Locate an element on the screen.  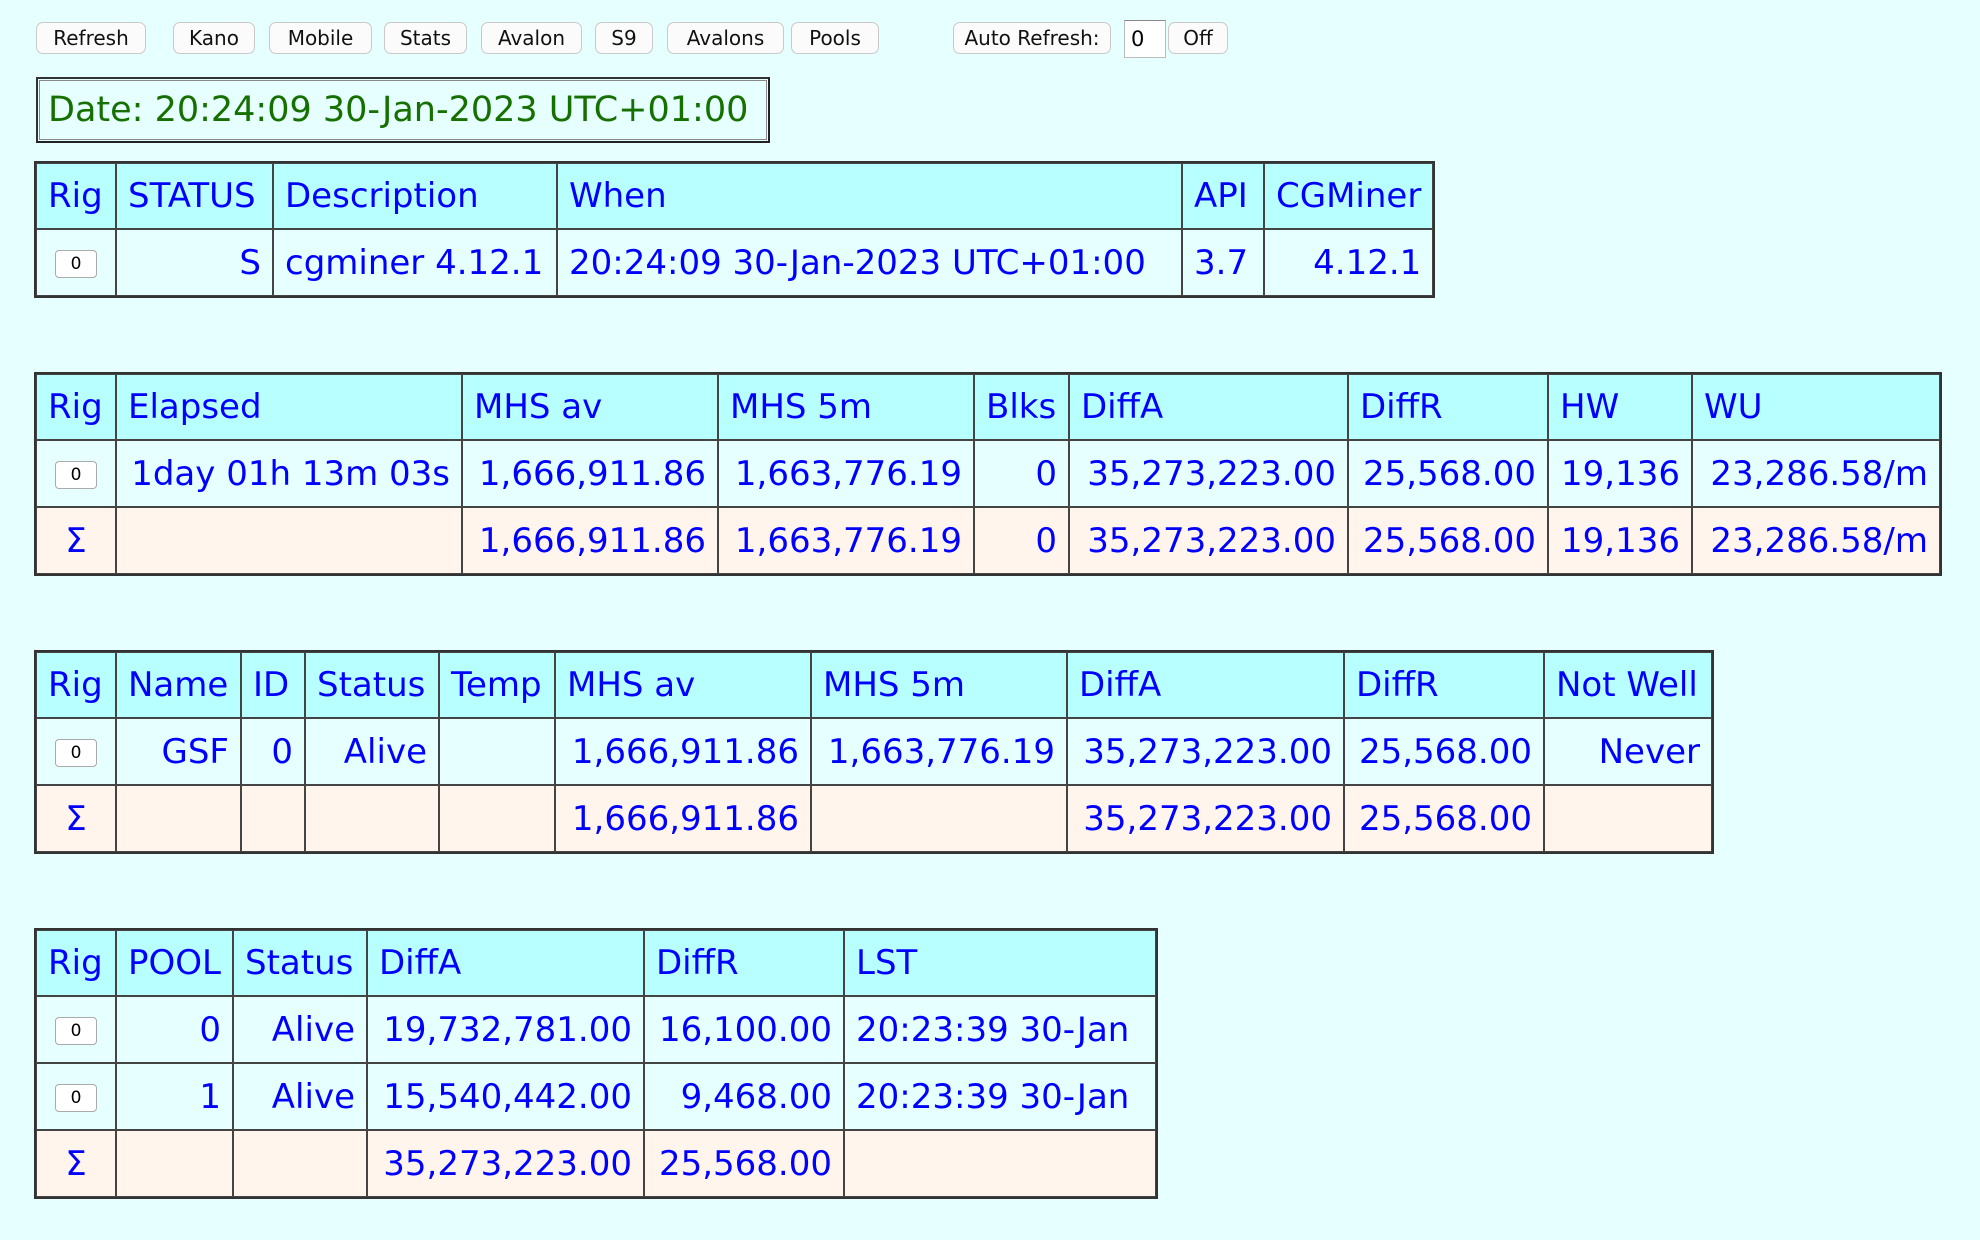
col-mhs-5m: MHS 5m is located at coordinates (846, 407).